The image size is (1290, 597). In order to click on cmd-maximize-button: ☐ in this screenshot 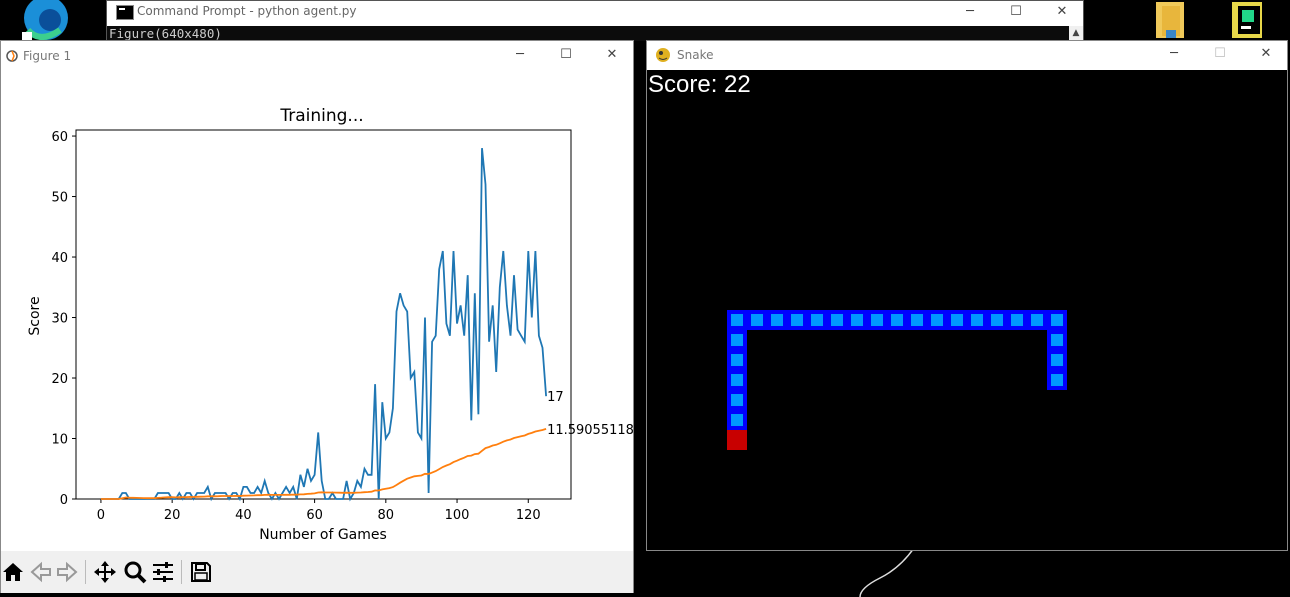, I will do `click(1016, 13)`.